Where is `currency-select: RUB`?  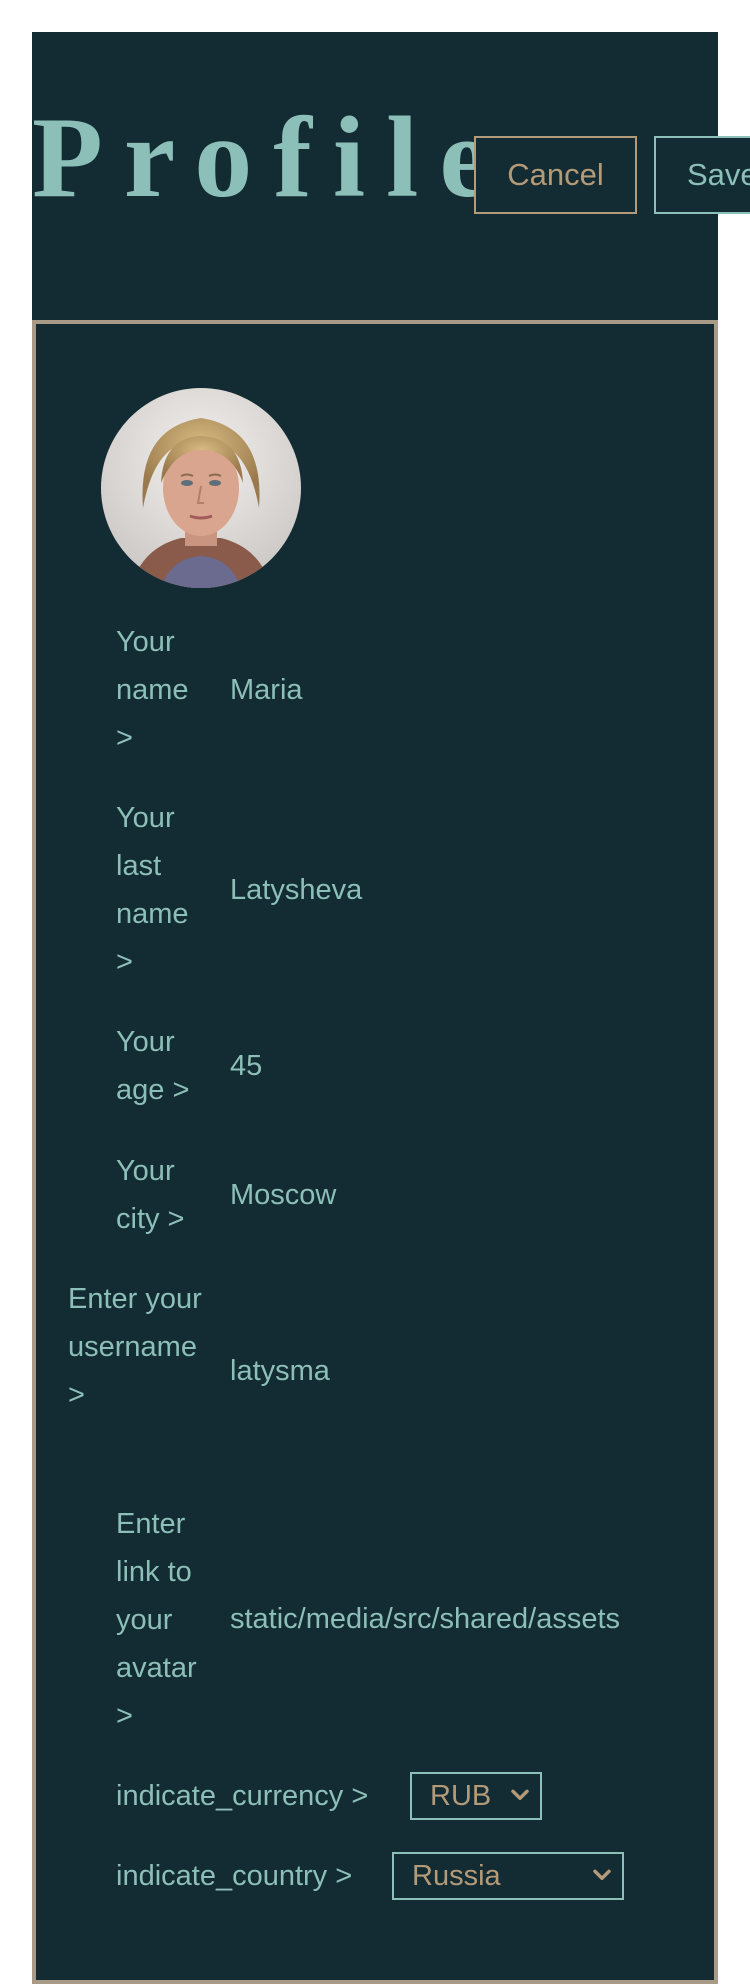
currency-select: RUB is located at coordinates (476, 1796).